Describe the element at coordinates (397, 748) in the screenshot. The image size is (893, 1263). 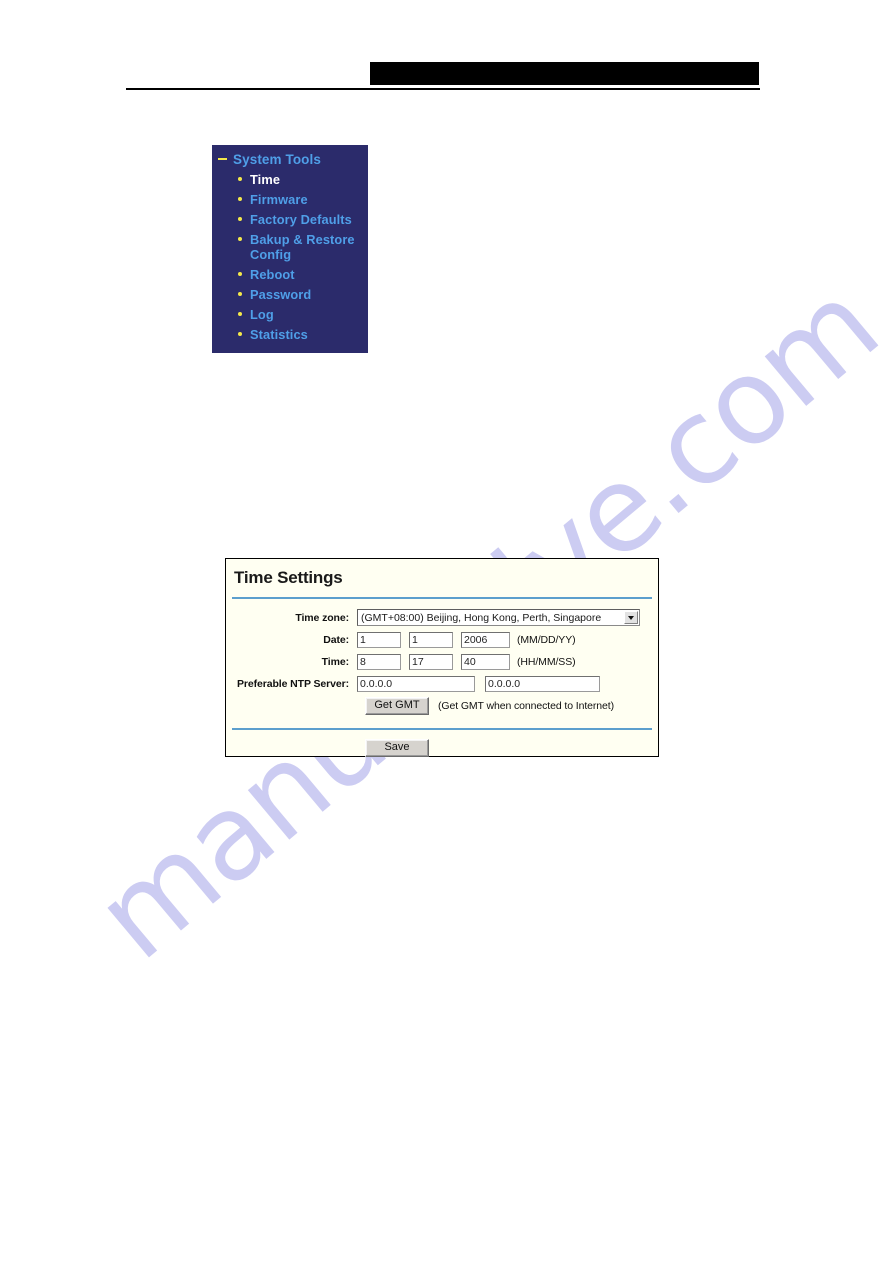
I see `save-button: Save` at that location.